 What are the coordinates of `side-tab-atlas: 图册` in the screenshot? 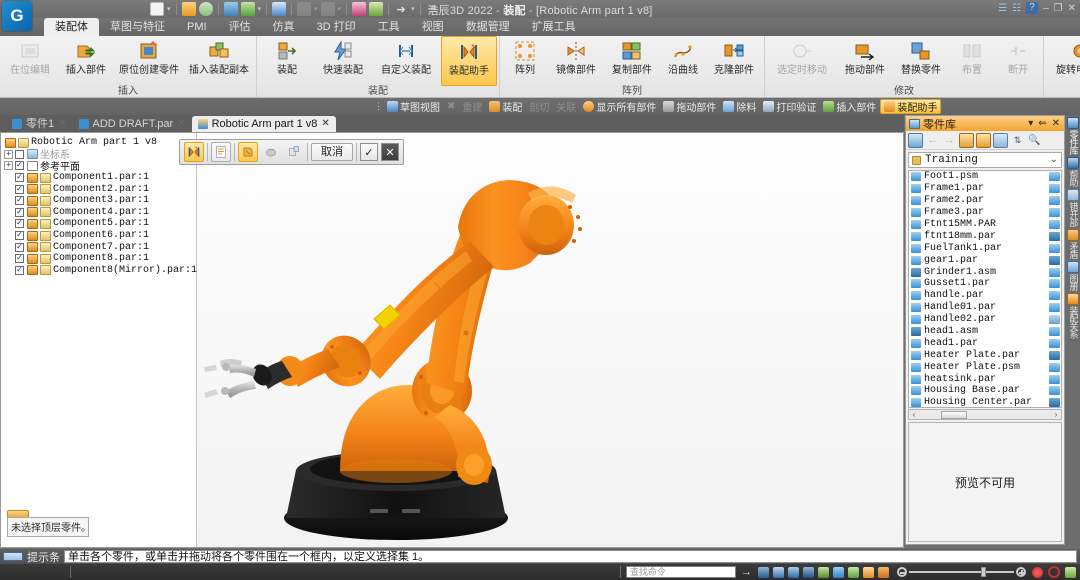 It's located at (1073, 275).